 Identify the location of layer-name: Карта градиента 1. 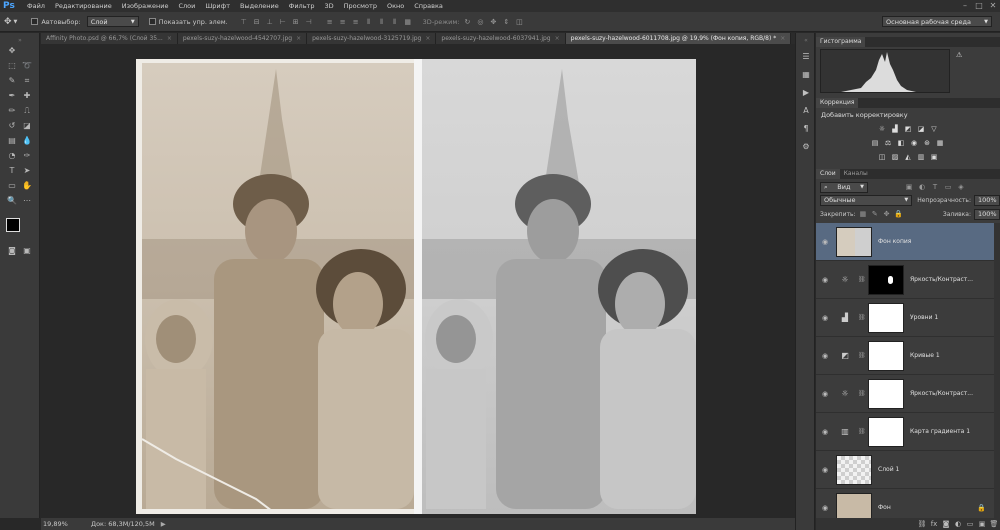
(940, 431).